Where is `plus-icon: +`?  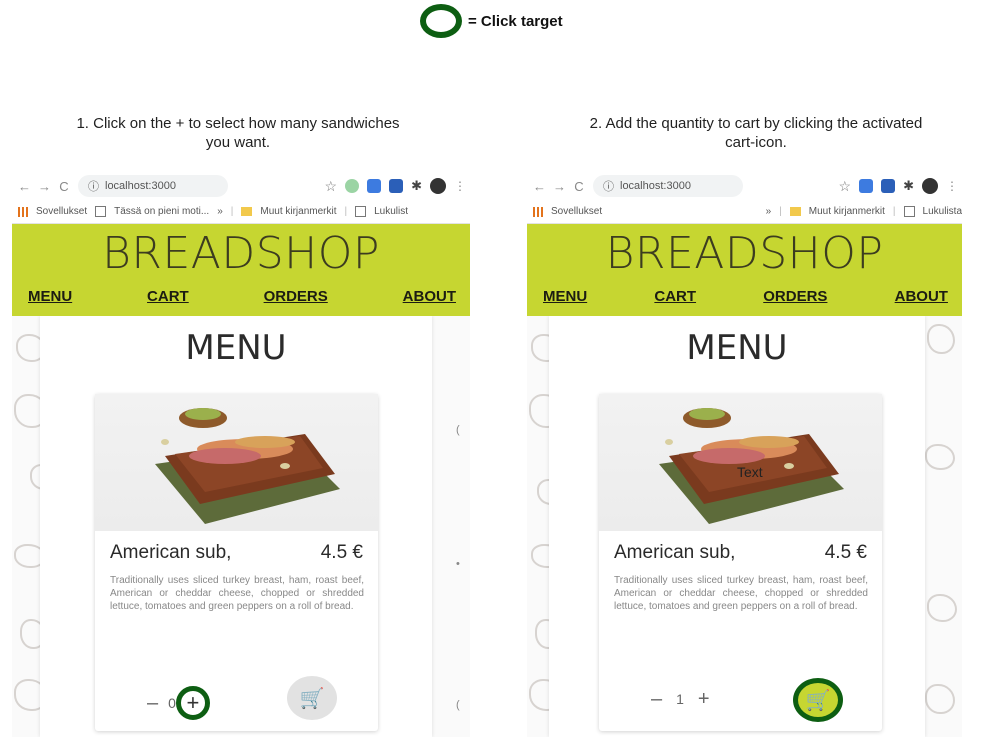 plus-icon: + is located at coordinates (193, 702).